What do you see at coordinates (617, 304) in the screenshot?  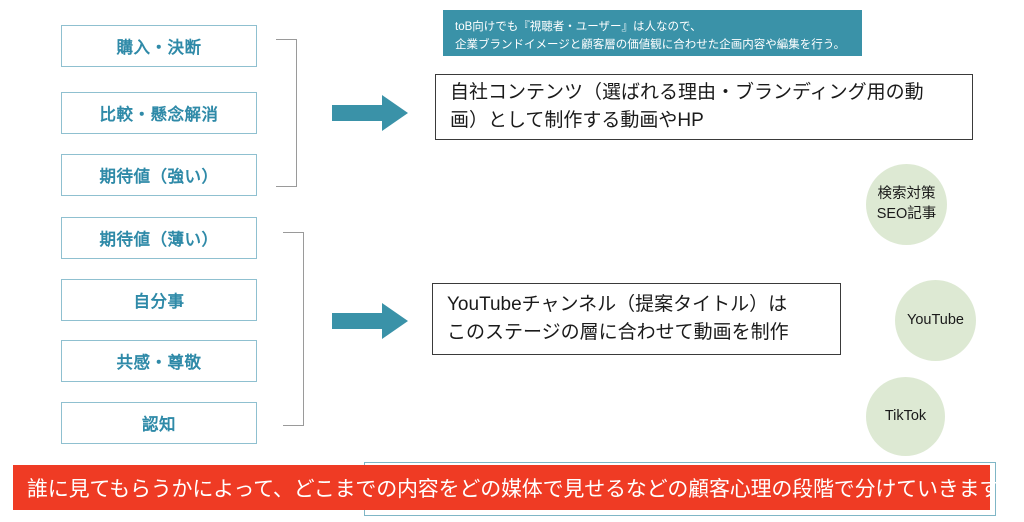 I see `content-line-1: YouTubeチャンネル（提案タイトル）は` at bounding box center [617, 304].